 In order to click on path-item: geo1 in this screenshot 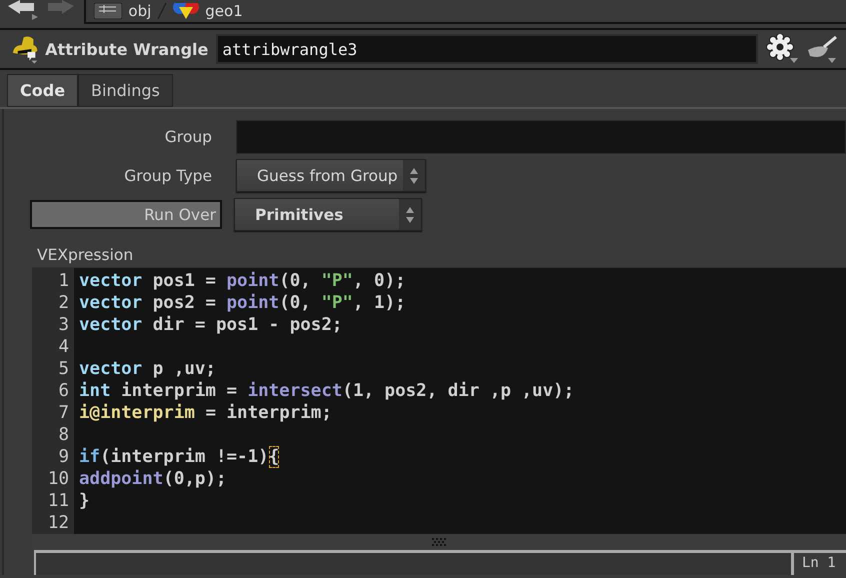, I will do `click(224, 11)`.